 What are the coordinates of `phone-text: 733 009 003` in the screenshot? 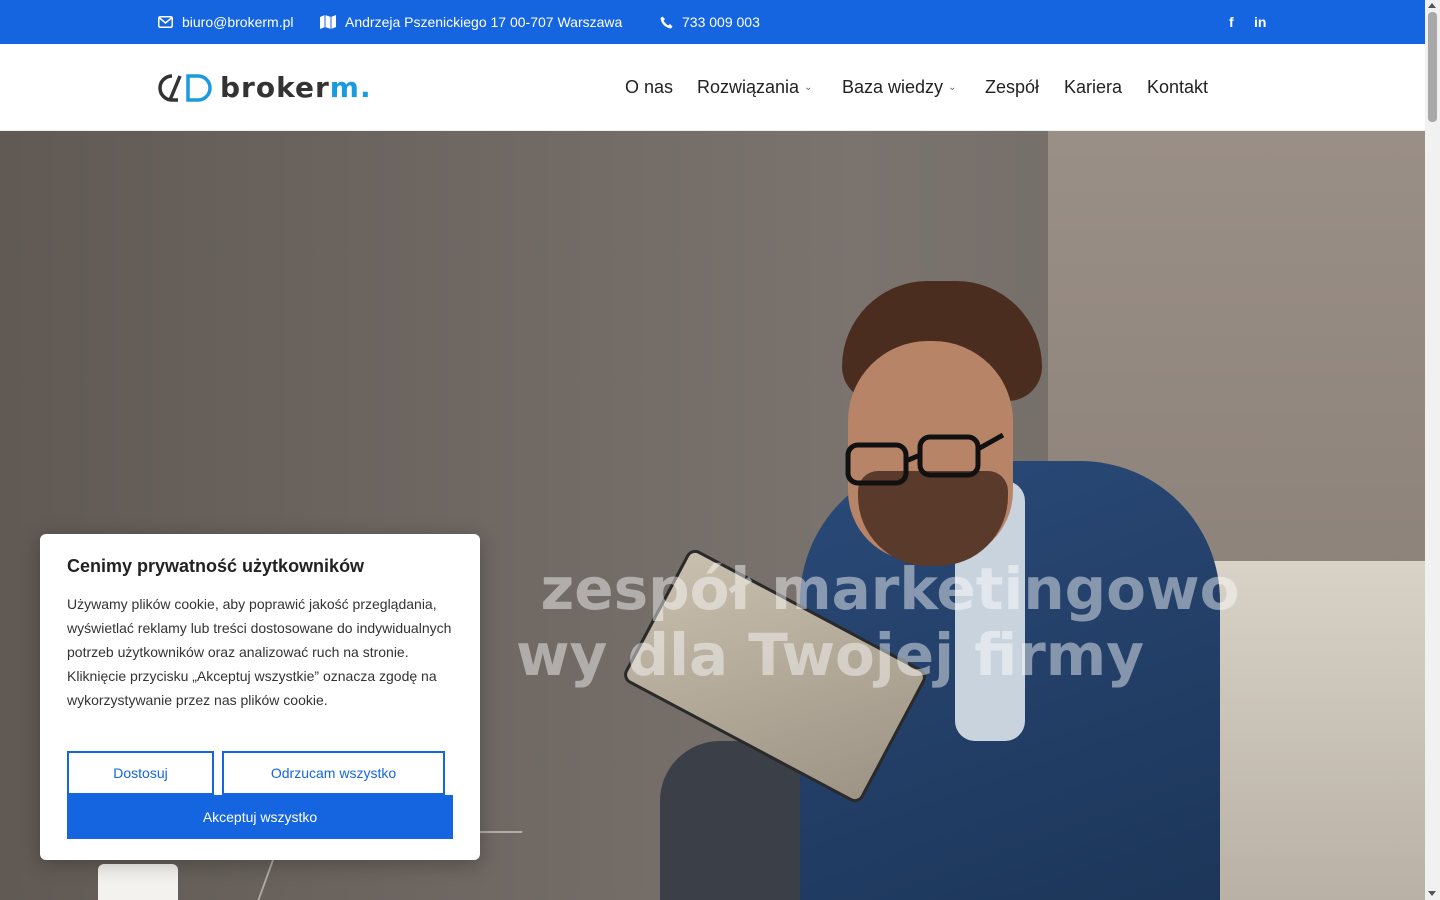 It's located at (721, 22).